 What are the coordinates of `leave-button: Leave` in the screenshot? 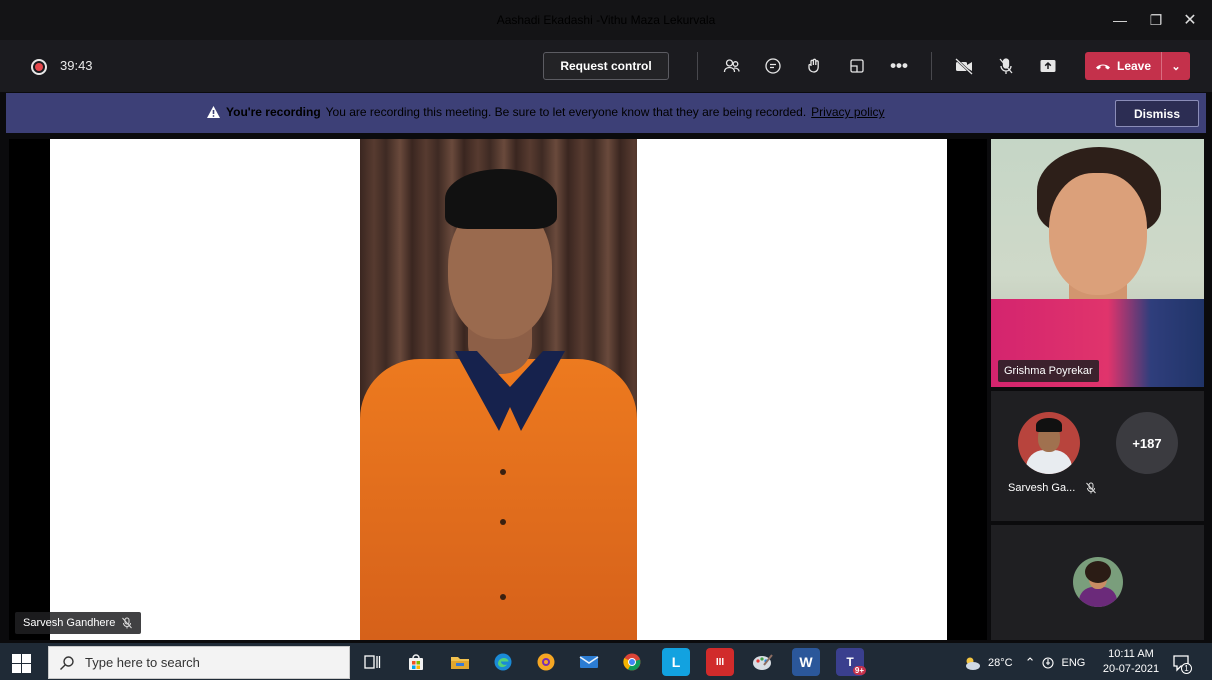 It's located at (1123, 66).